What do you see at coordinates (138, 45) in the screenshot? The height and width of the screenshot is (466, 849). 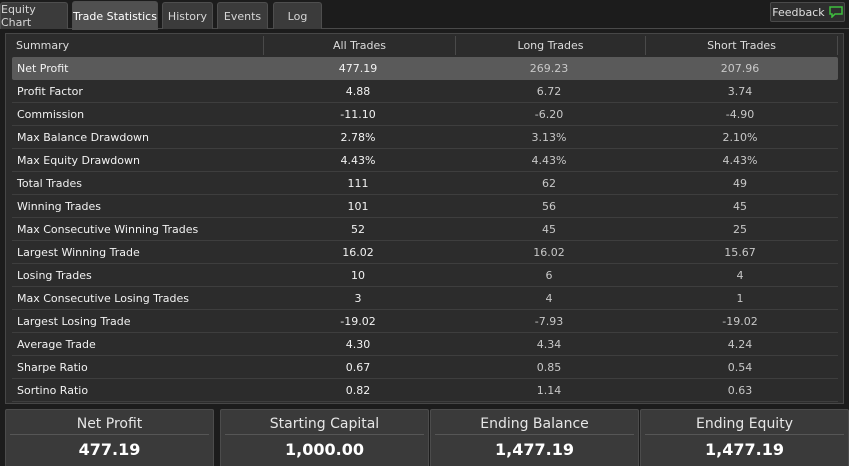 I see `header-summary: Summary` at bounding box center [138, 45].